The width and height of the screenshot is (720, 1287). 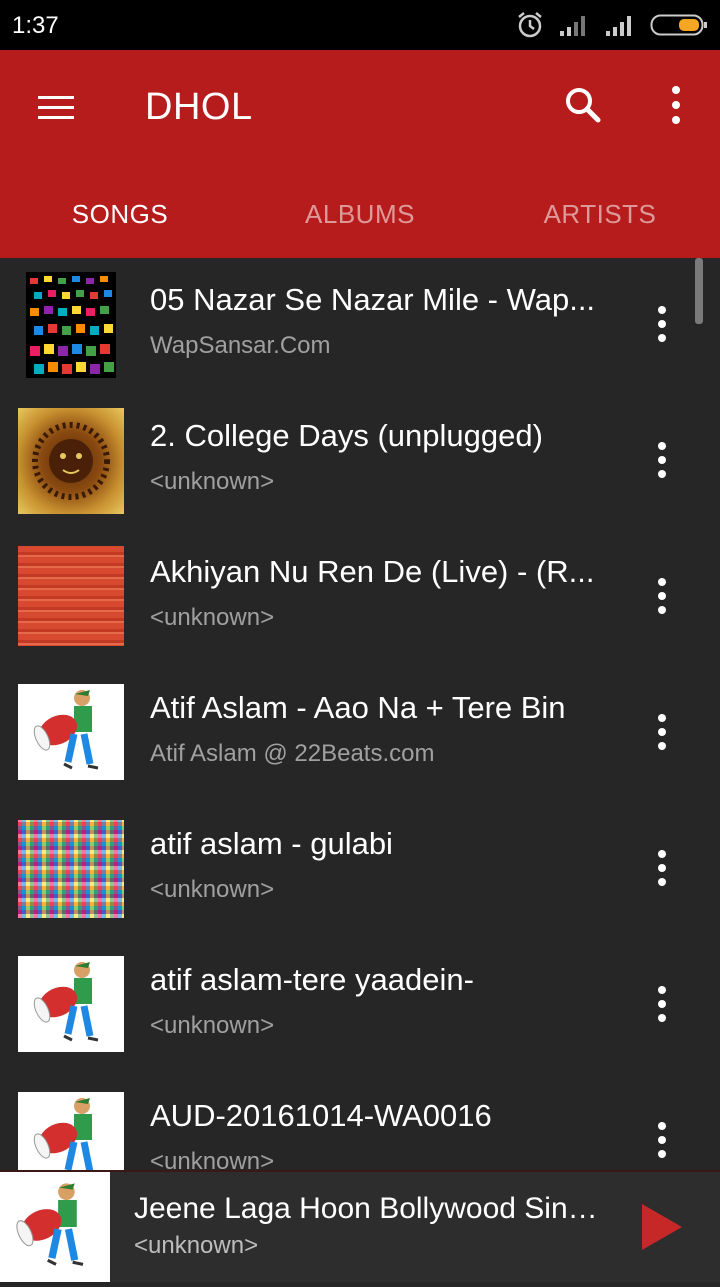 I want to click on song-artist: Atif Aslam @ 22Beats.com, so click(x=292, y=753).